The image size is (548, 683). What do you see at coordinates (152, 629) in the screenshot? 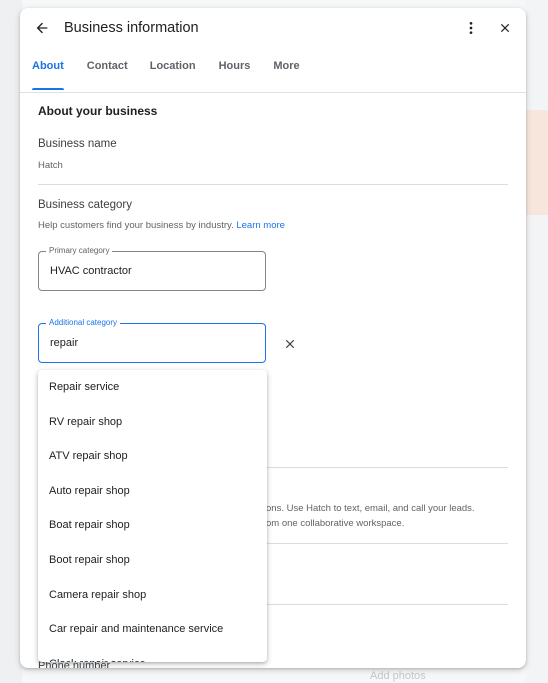
I see `dropdown-option: Car repair and maintenance service` at bounding box center [152, 629].